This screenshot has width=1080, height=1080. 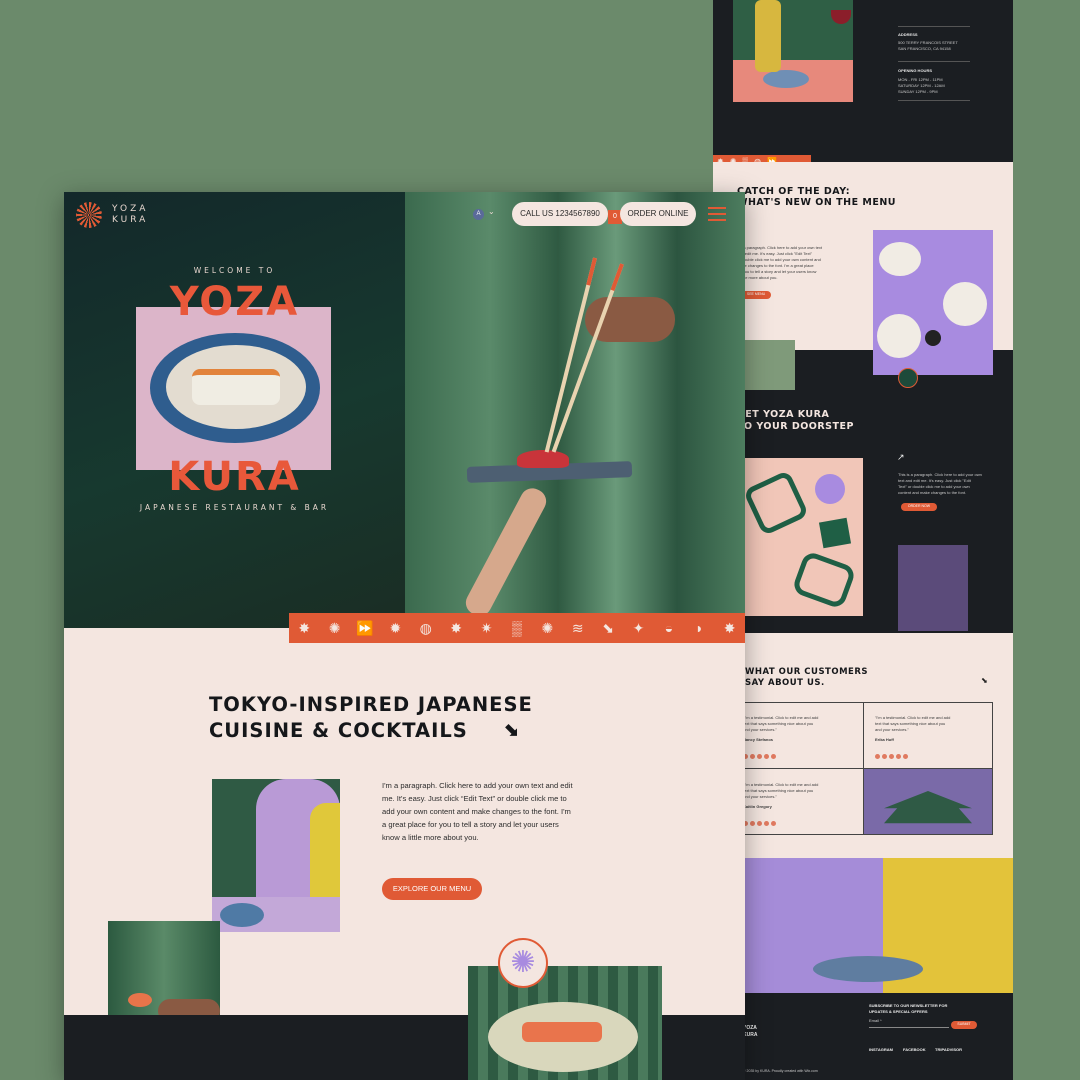 What do you see at coordinates (543, 459) in the screenshot?
I see `tuna-sashimi` at bounding box center [543, 459].